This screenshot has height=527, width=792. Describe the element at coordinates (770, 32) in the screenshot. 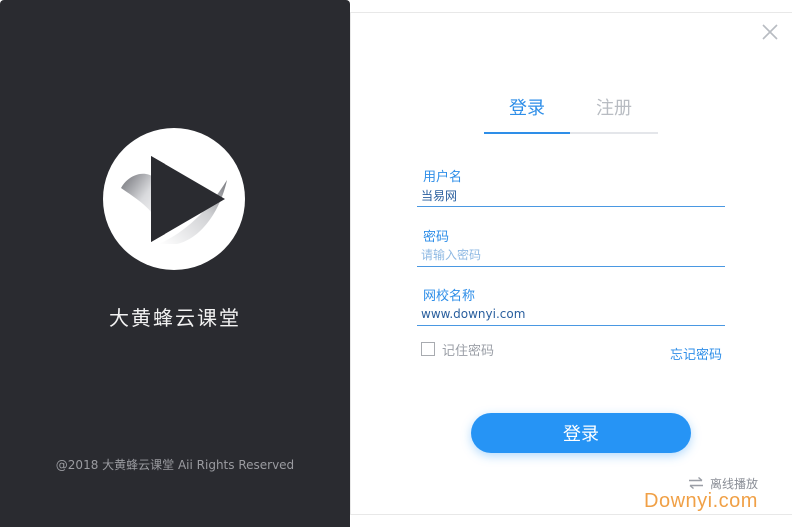

I see `close-icon` at that location.